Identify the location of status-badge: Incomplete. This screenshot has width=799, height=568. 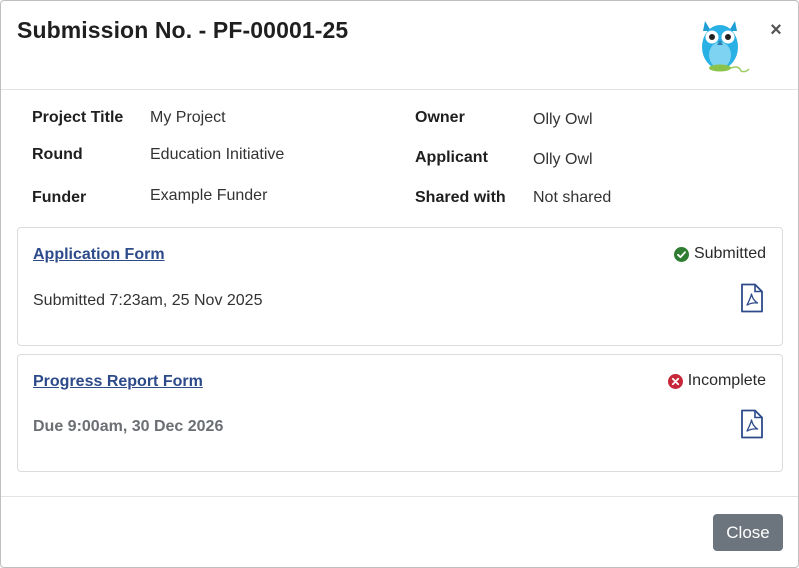
(716, 381).